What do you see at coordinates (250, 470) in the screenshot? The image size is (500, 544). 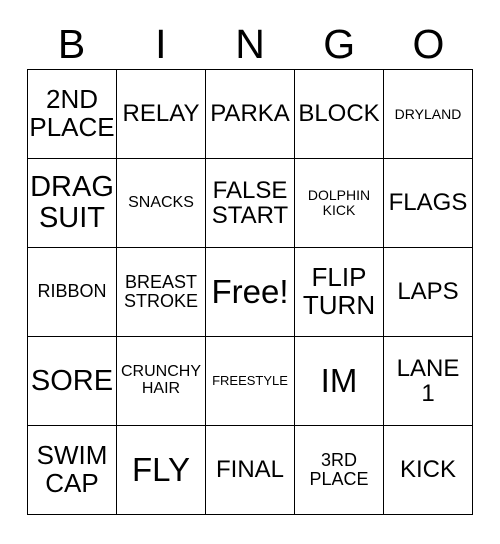 I see `bingo-cell-n5: FINAL` at bounding box center [250, 470].